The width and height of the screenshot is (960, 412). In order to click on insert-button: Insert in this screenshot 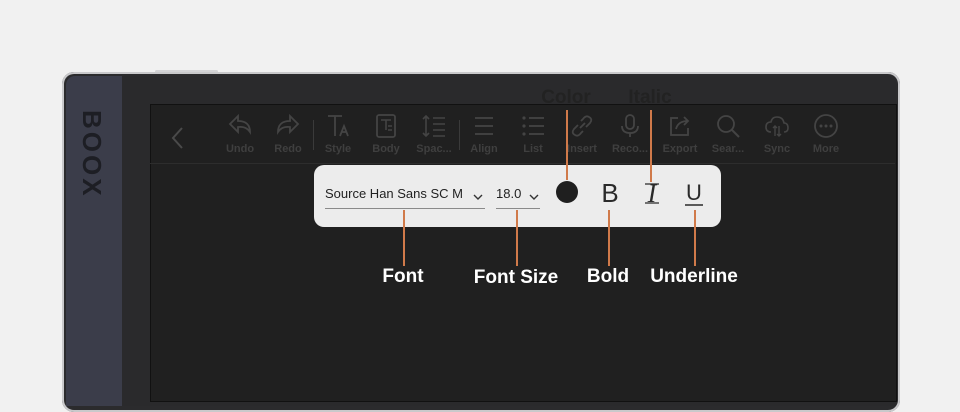, I will do `click(582, 135)`.